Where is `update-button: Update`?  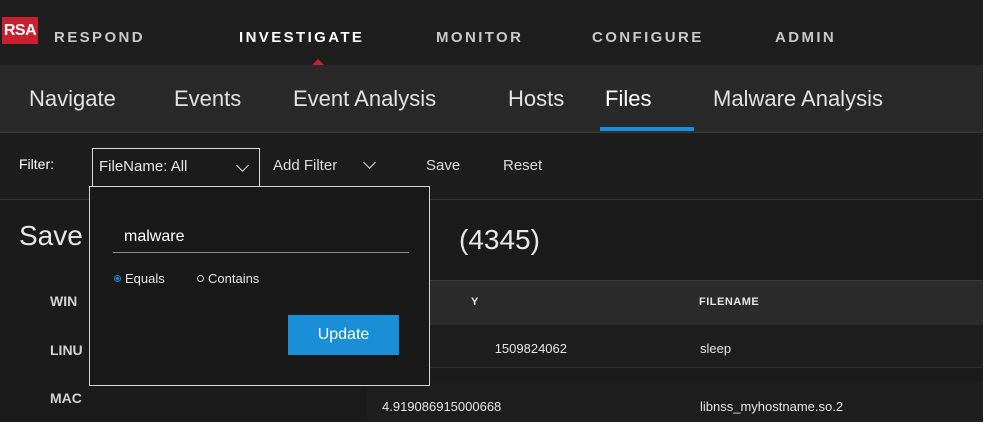 update-button: Update is located at coordinates (343, 335).